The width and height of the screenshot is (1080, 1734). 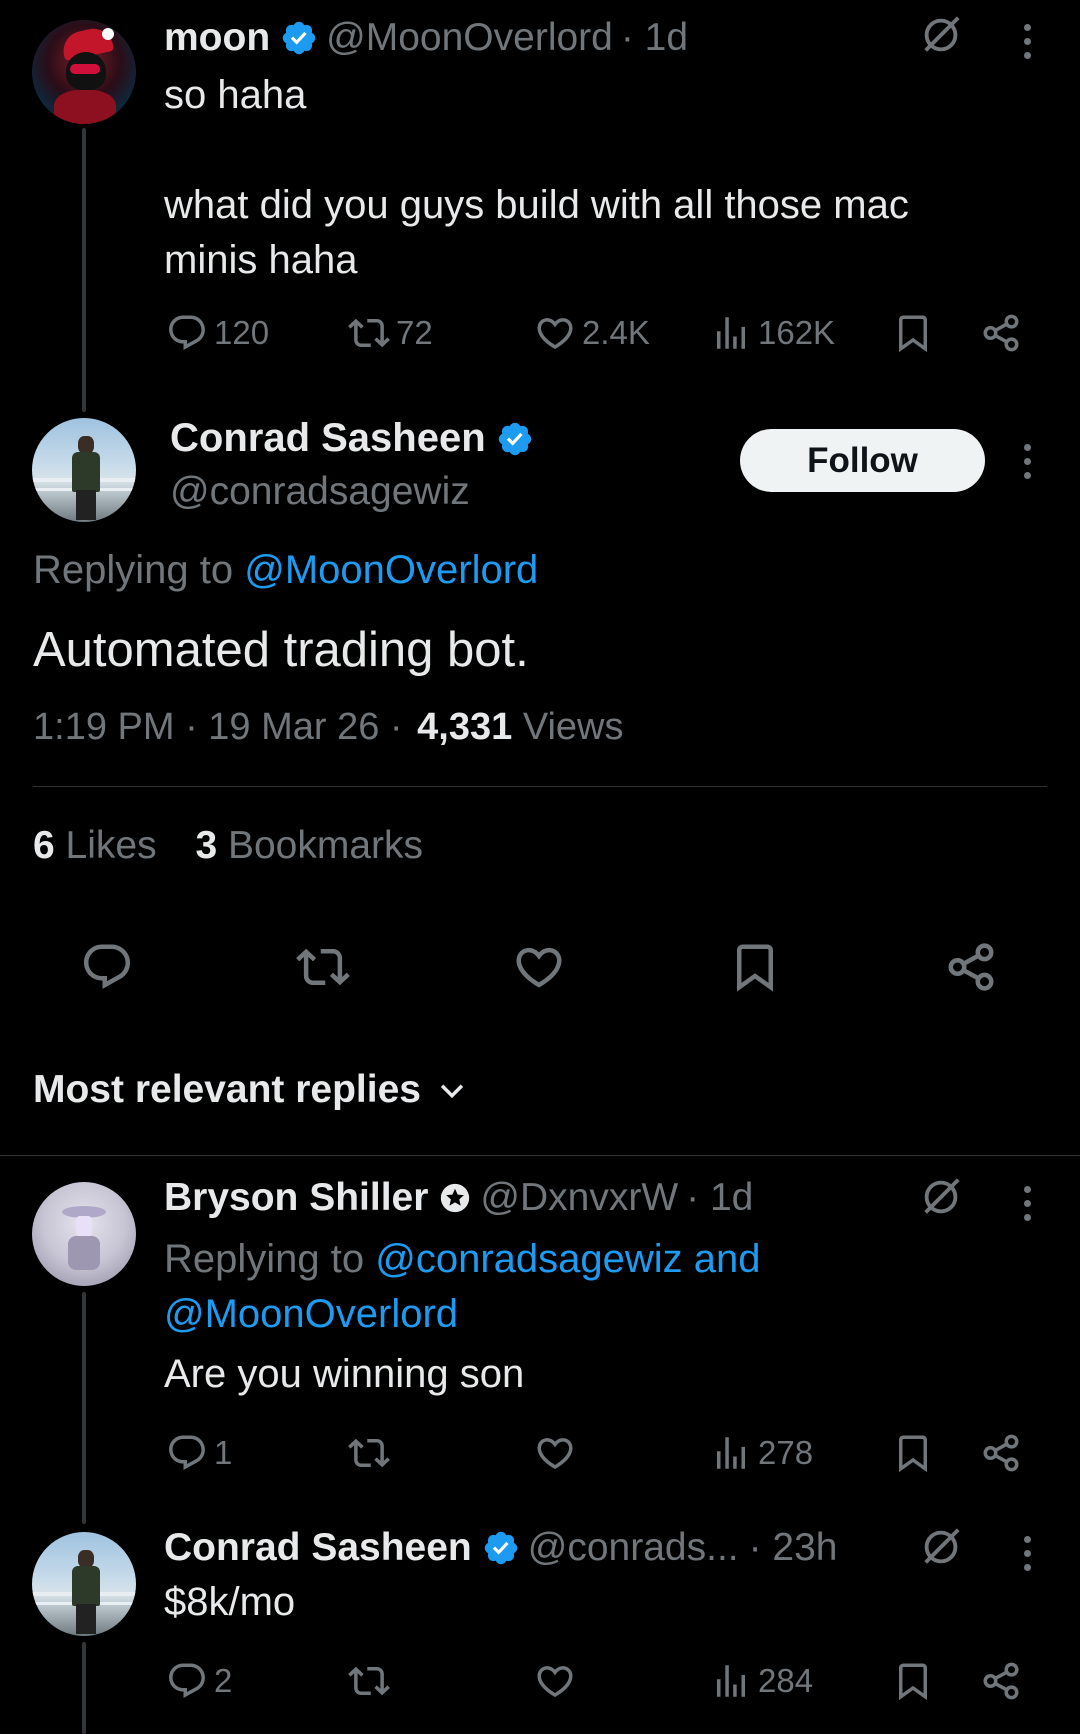 What do you see at coordinates (592, 333) in the screenshot?
I see `like-button: 2.4K` at bounding box center [592, 333].